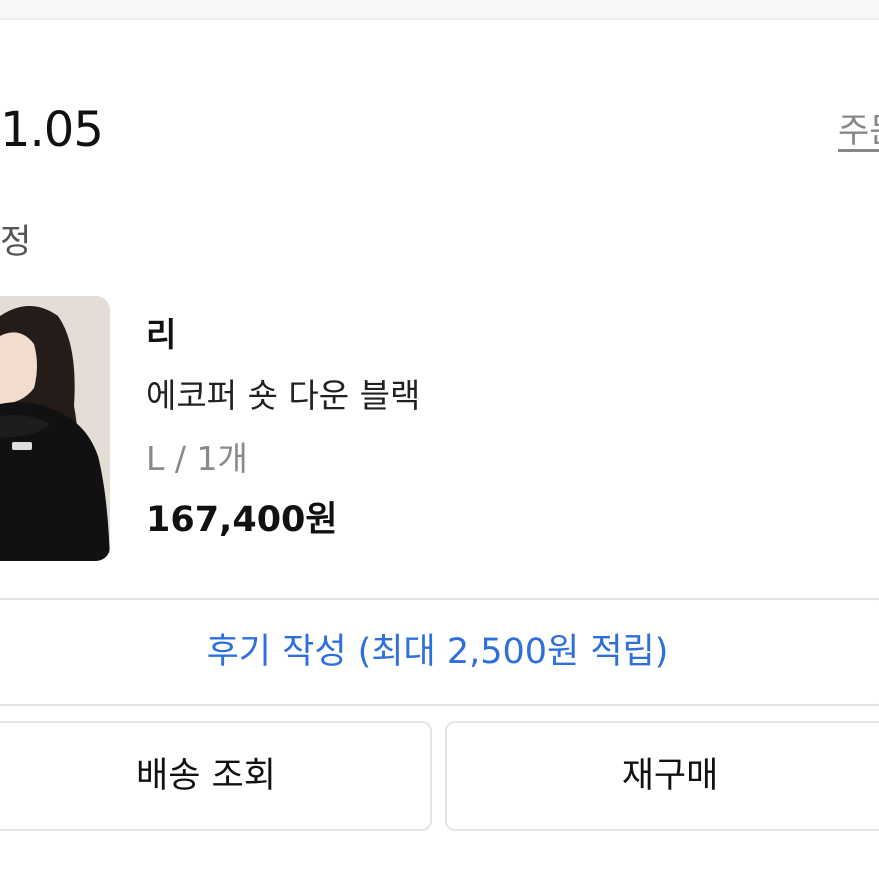 The height and width of the screenshot is (879, 879). What do you see at coordinates (242, 520) in the screenshot?
I see `product-price: 167,400원` at bounding box center [242, 520].